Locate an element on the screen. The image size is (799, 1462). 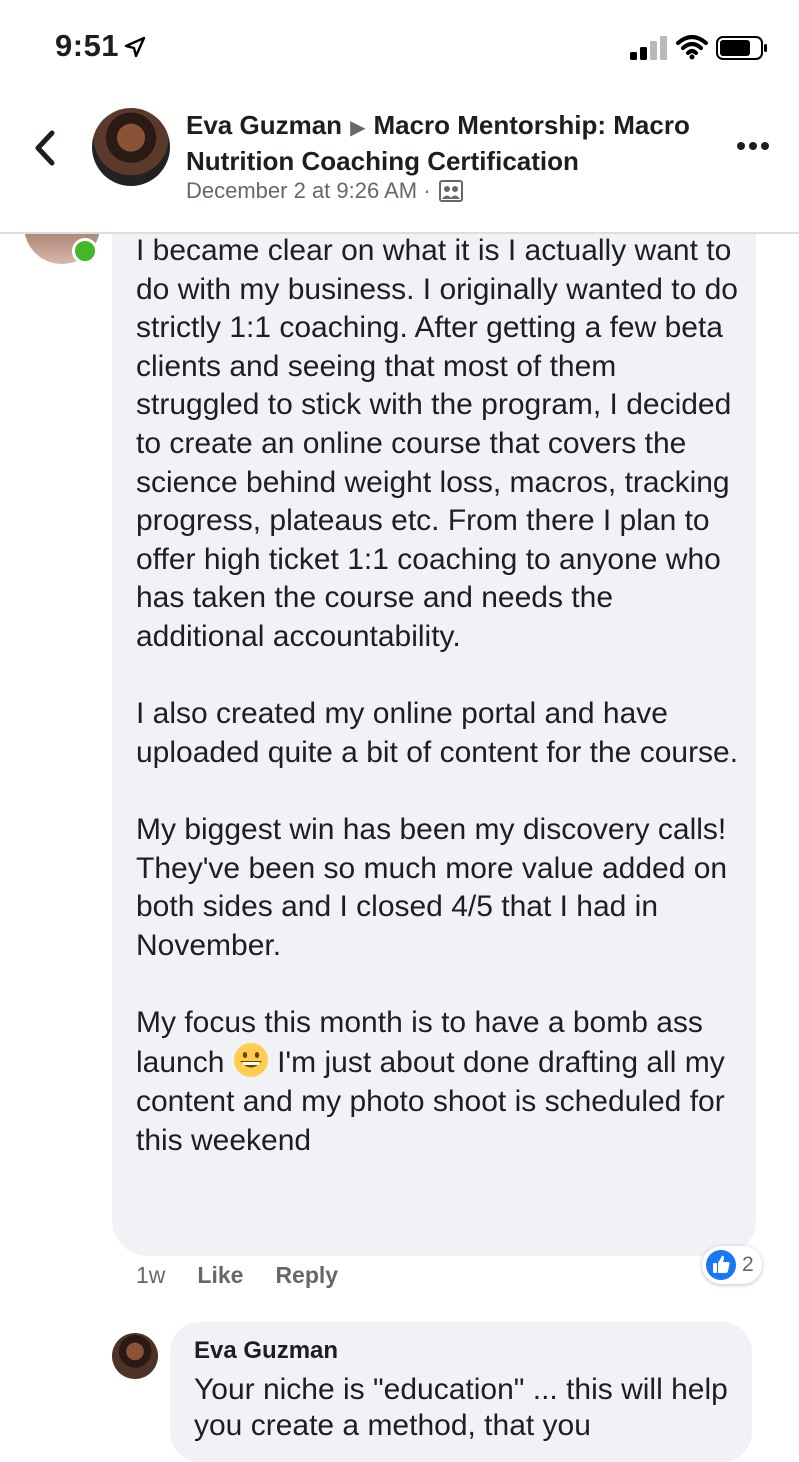
post-meta: December 2 at 9:26 AM · is located at coordinates (324, 191).